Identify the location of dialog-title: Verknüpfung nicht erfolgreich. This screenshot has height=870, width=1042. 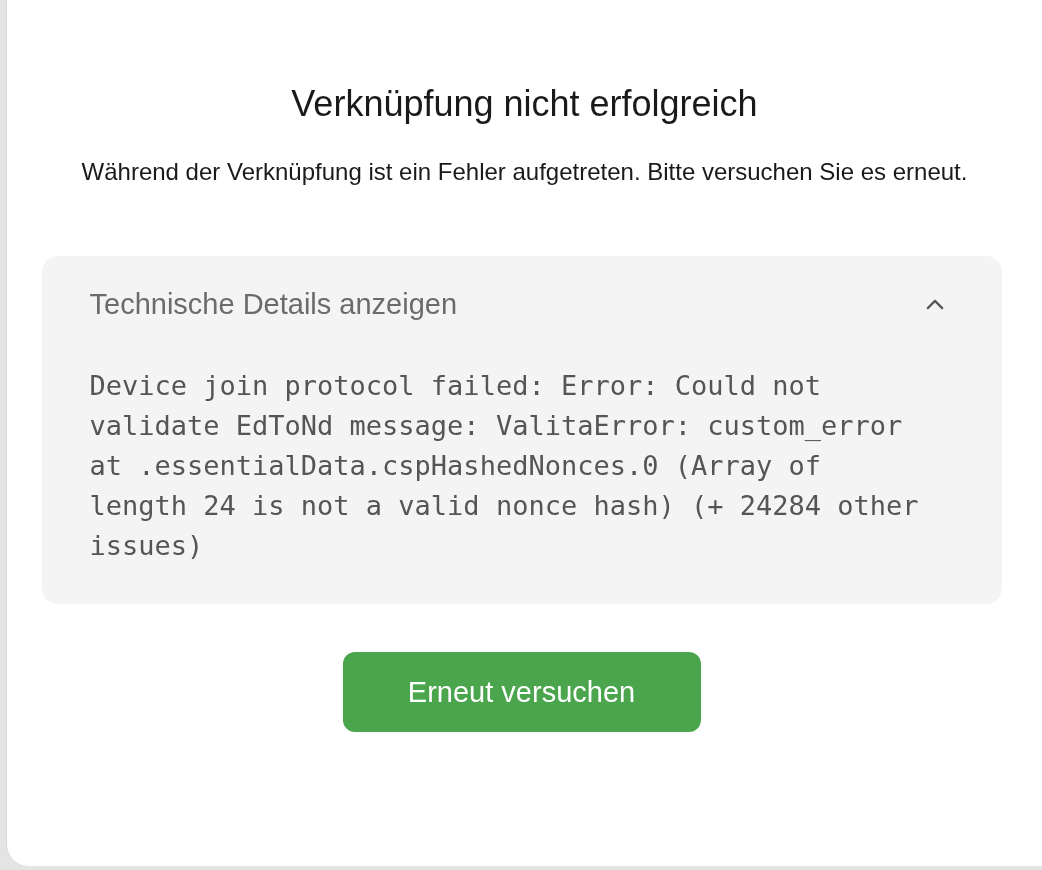
(524, 104).